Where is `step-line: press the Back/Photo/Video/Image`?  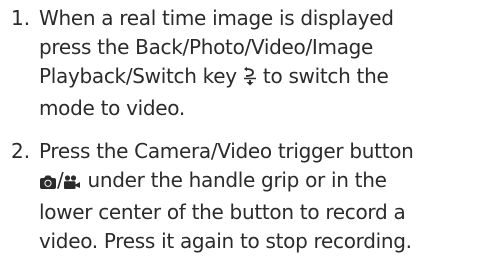 step-line: press the Back/Photo/Video/Image is located at coordinates (206, 47).